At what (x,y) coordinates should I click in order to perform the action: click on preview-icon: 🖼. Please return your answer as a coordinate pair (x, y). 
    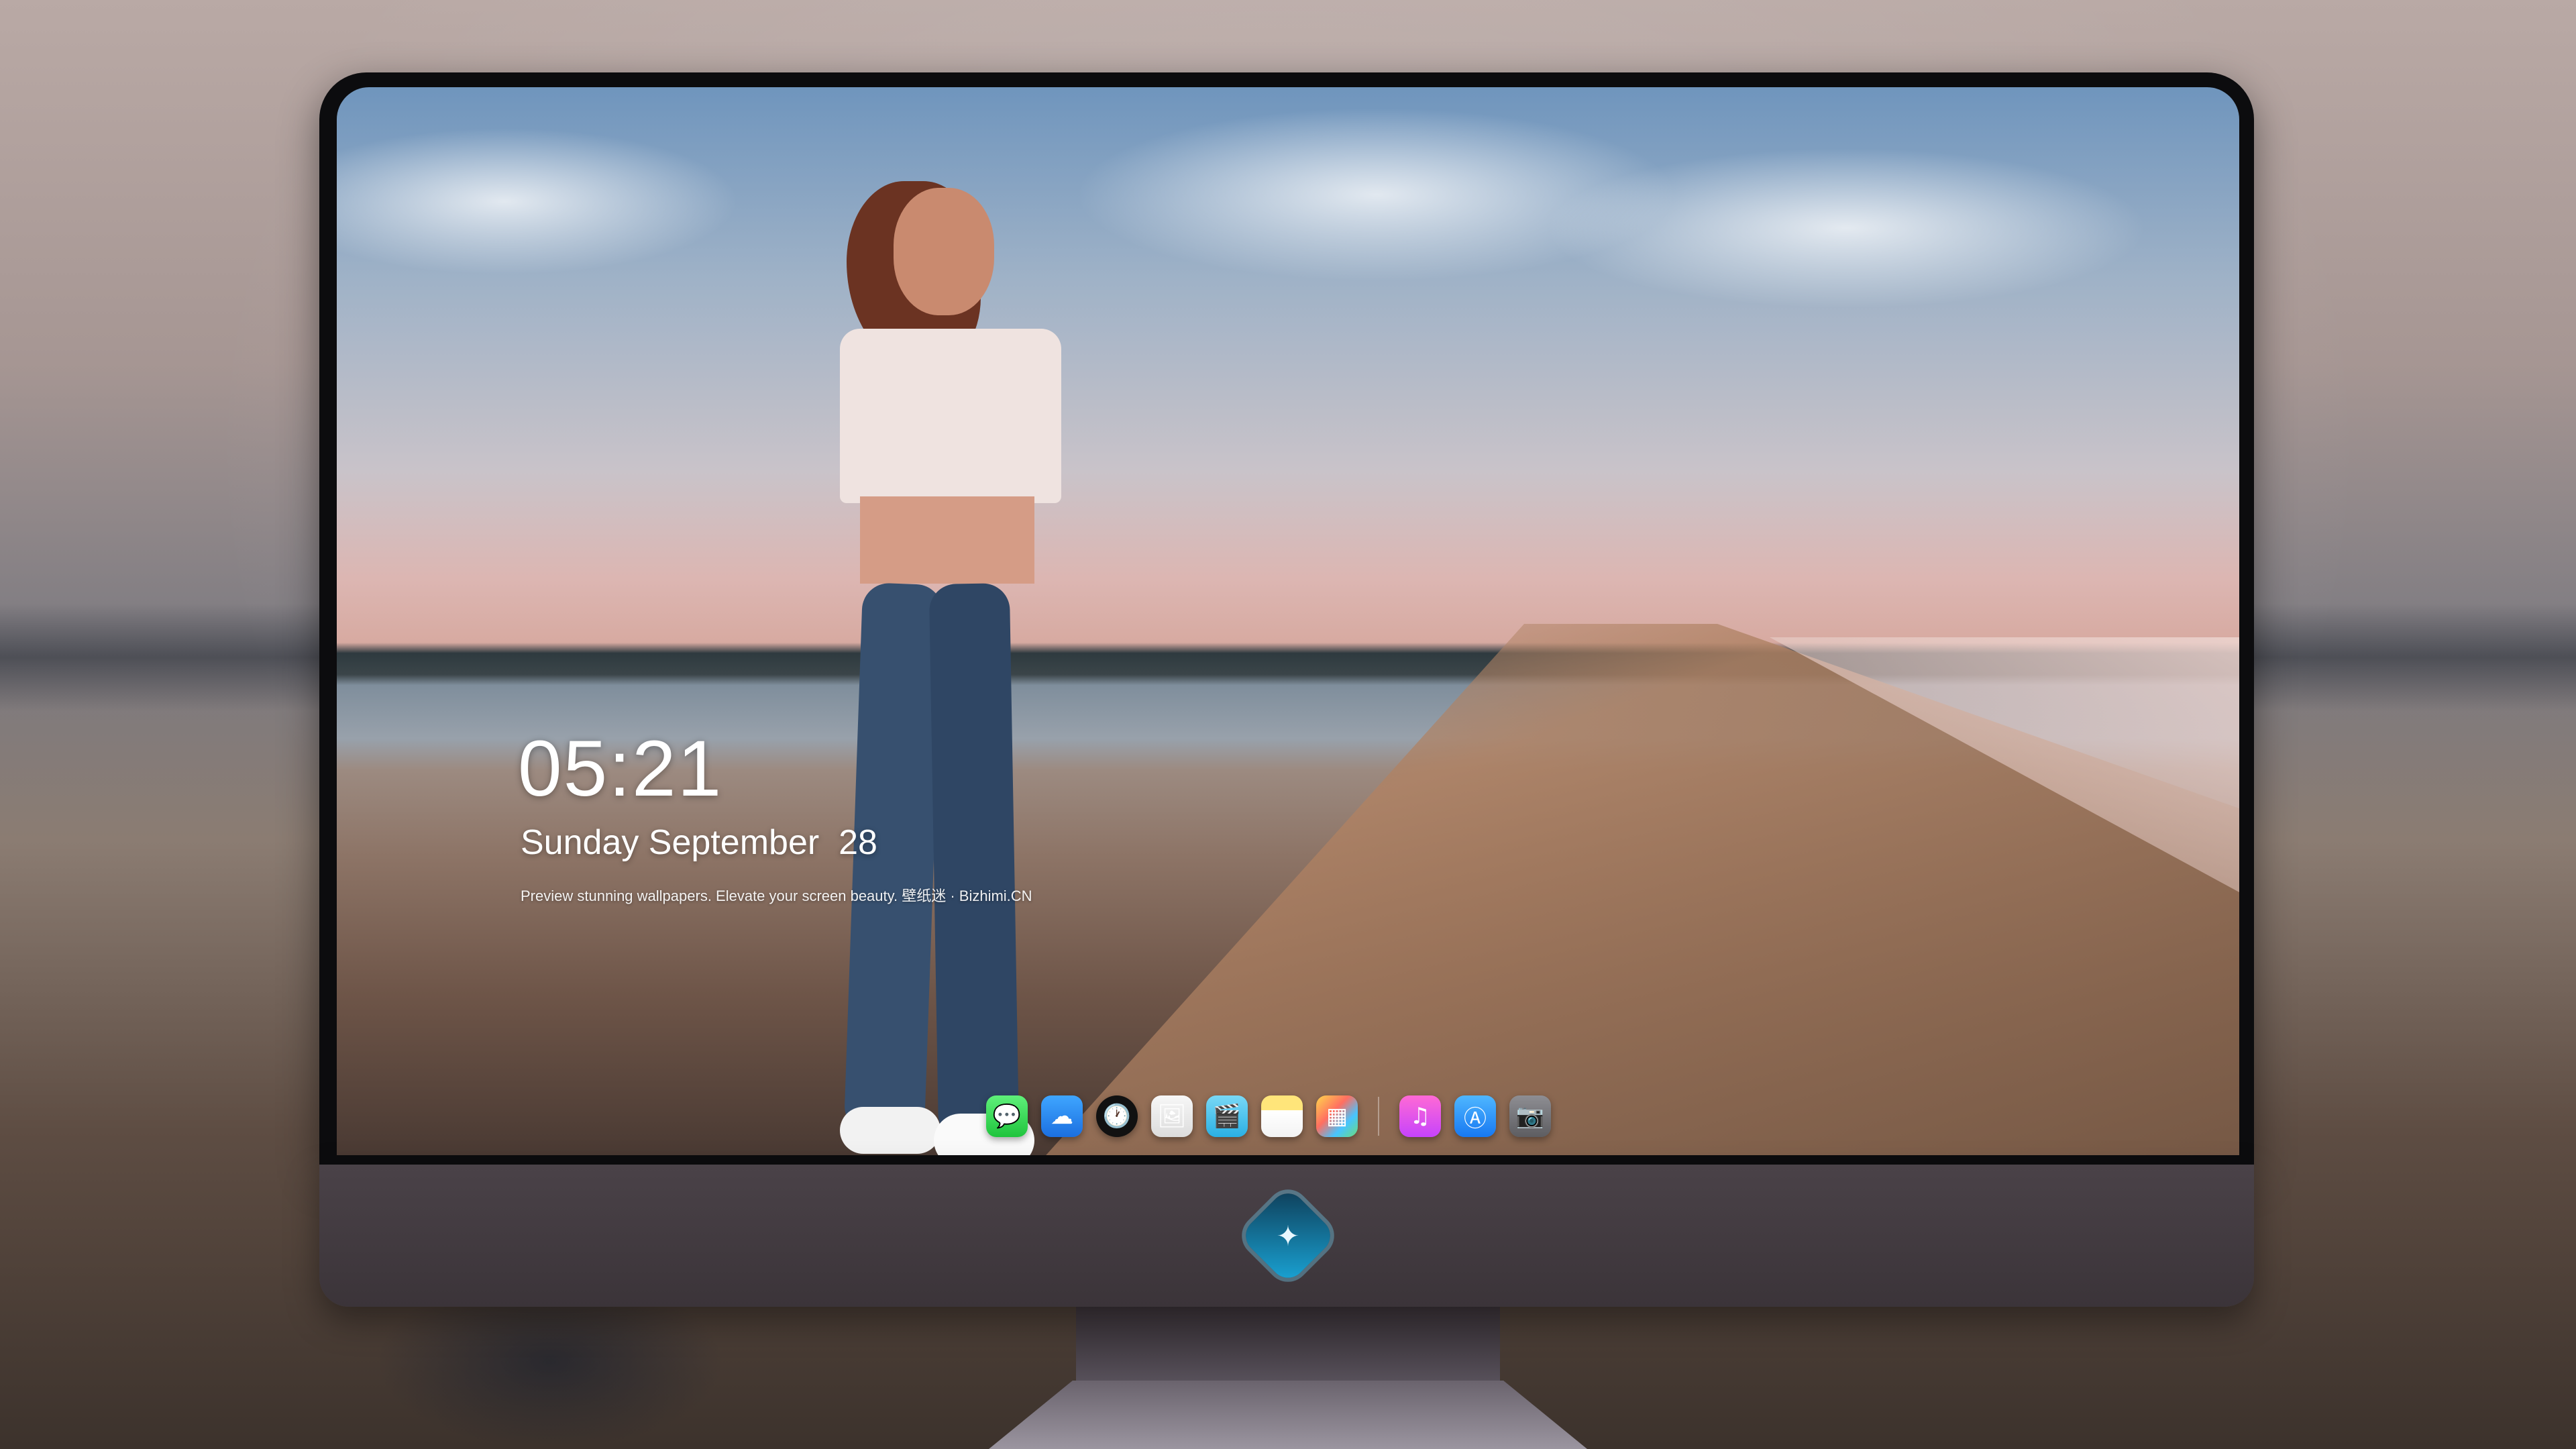
    Looking at the image, I should click on (1172, 1116).